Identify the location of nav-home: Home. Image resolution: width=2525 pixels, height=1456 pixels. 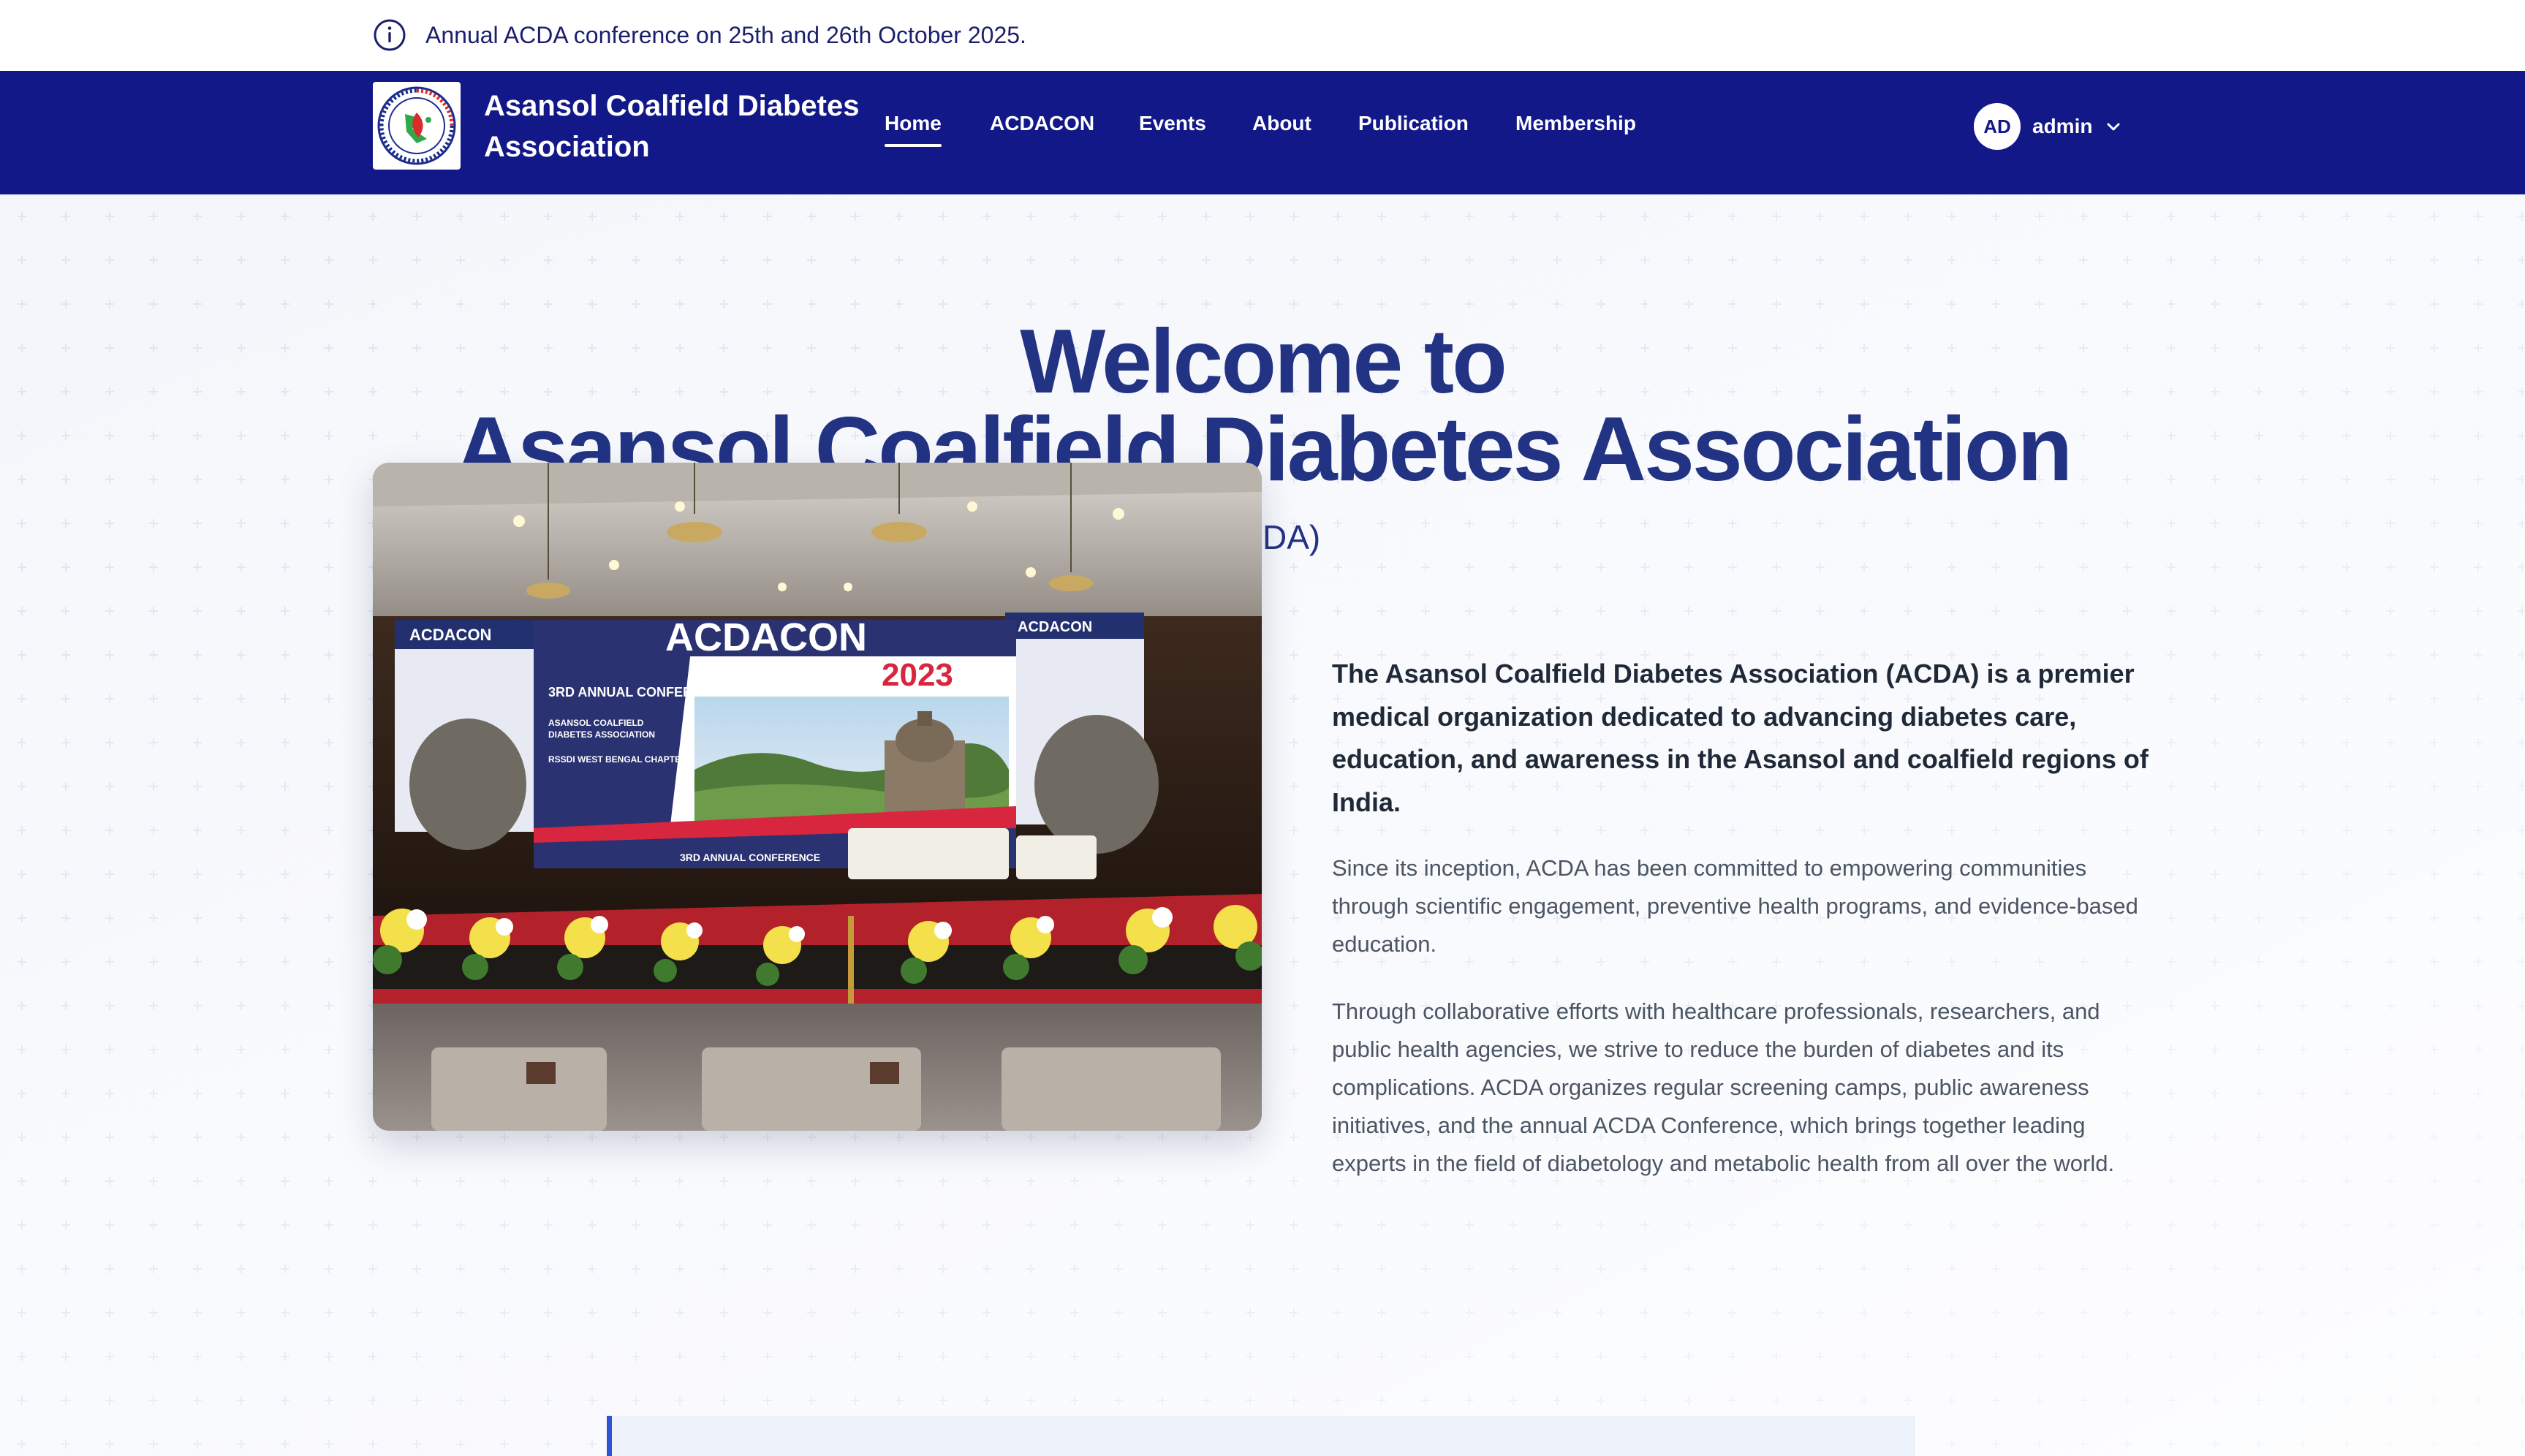
(914, 128).